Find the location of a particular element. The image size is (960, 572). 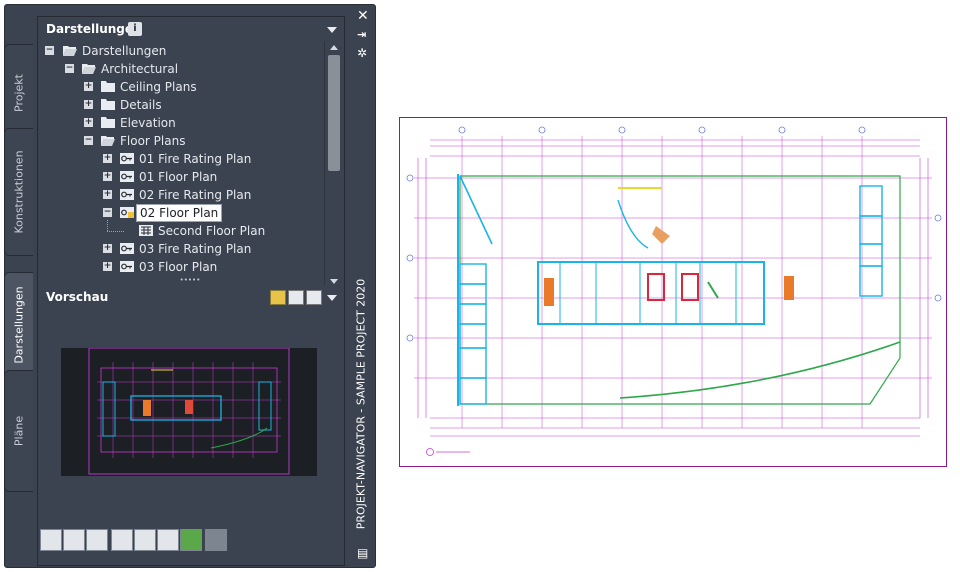

tree-item: Second Floor Plan is located at coordinates (181, 230).